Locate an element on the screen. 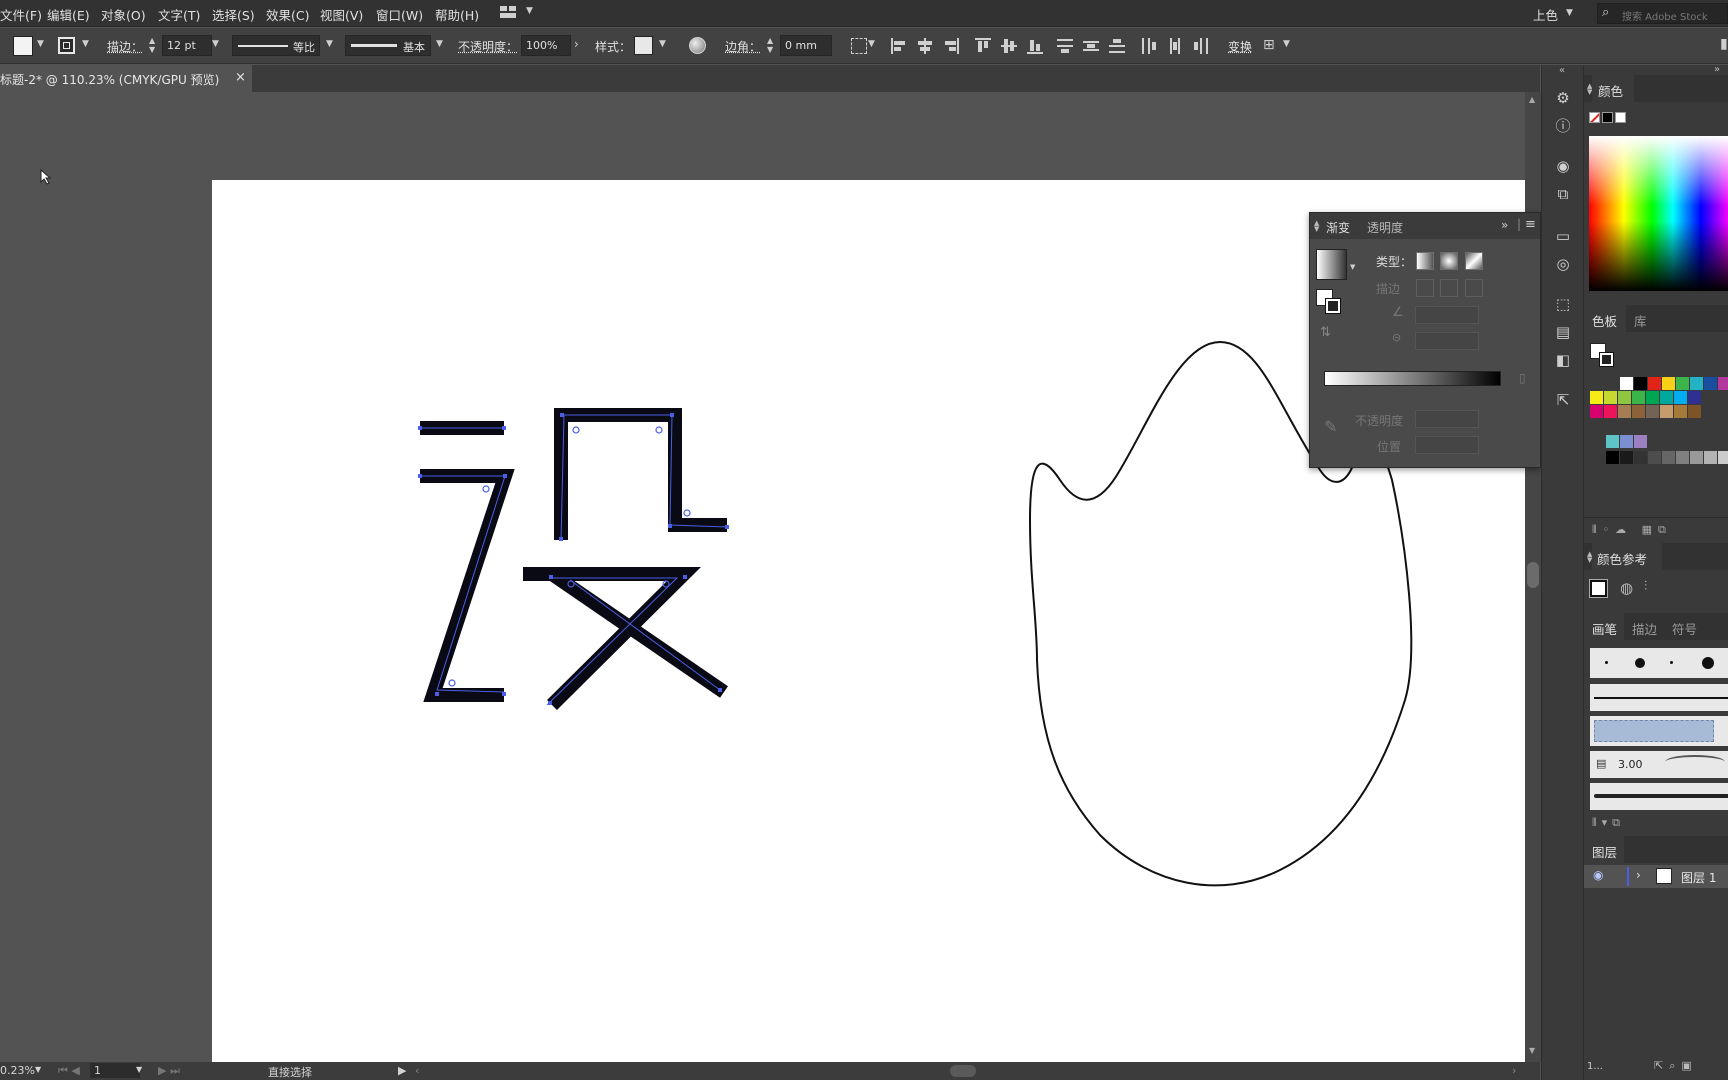 Image resolution: width=1728 pixels, height=1080 pixels. distribute-horizontal-center-icon is located at coordinates (1175, 46).